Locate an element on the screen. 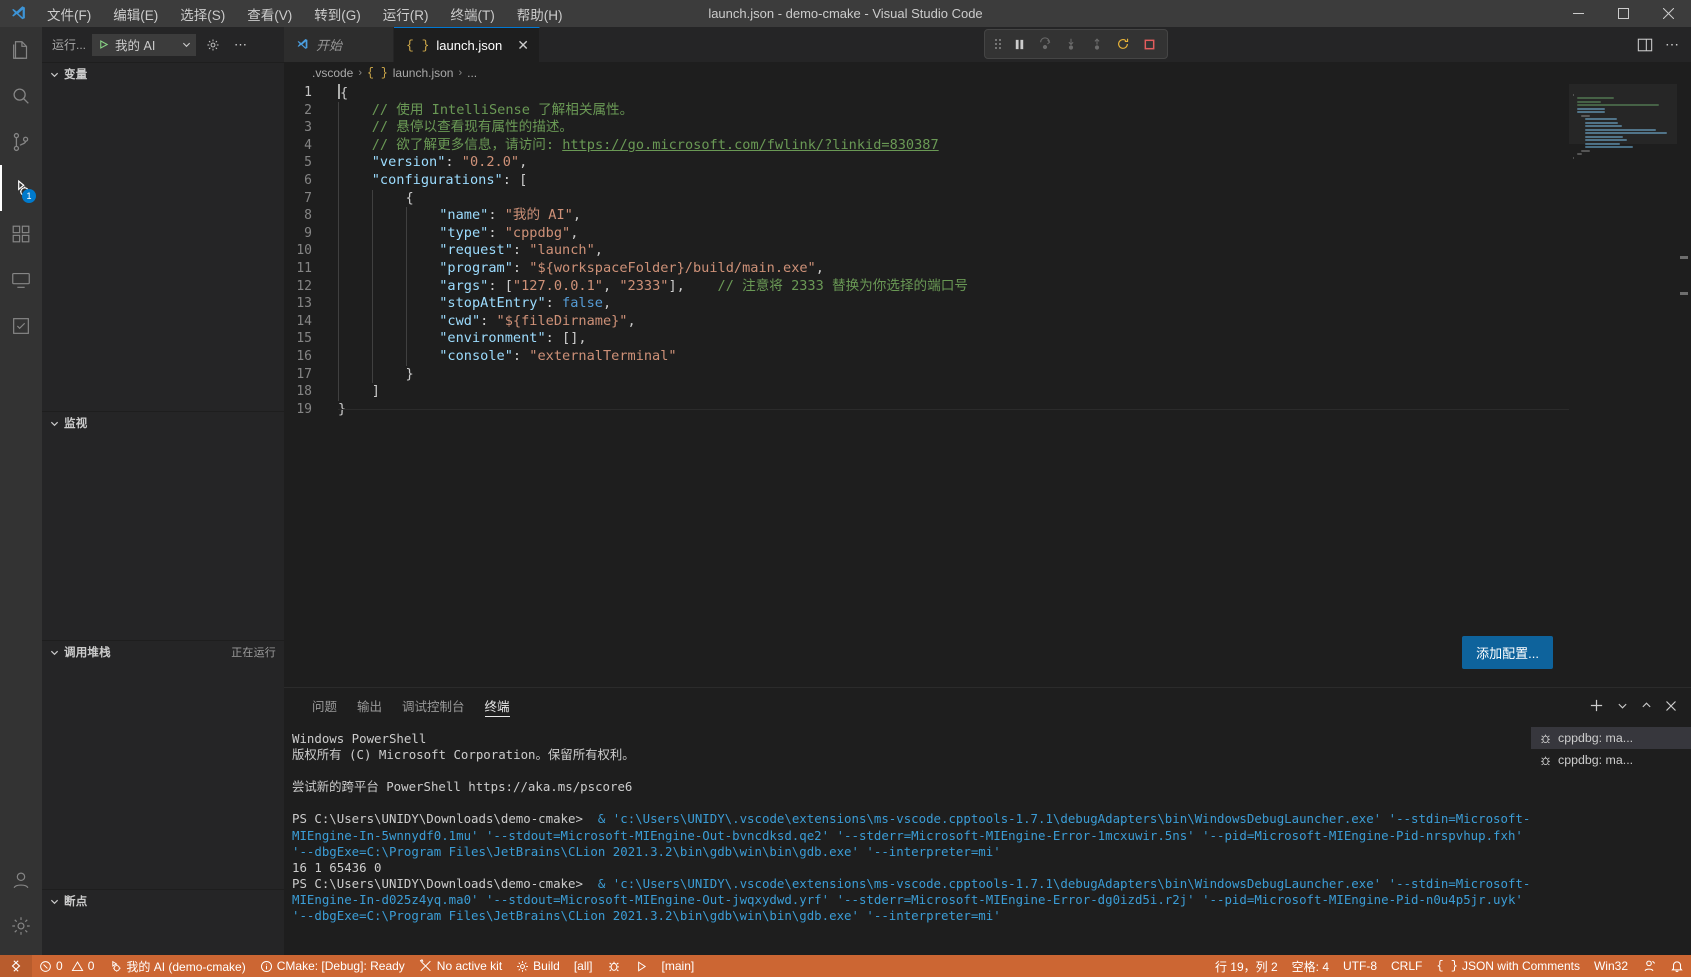  play-icon is located at coordinates (103, 44).